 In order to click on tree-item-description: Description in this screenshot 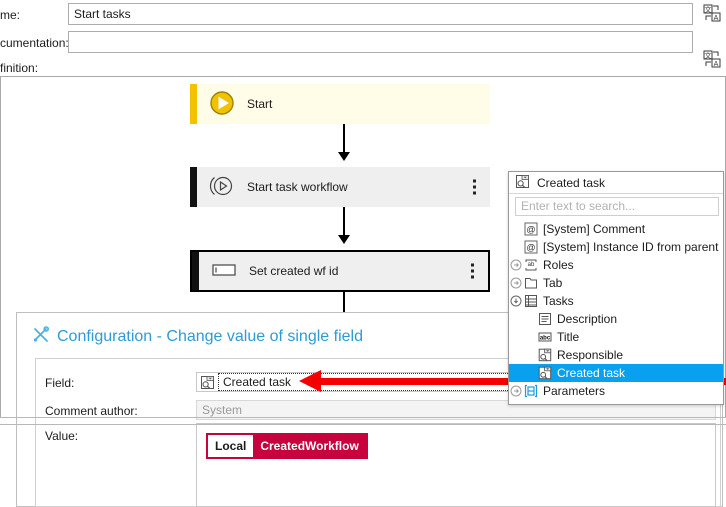, I will do `click(616, 319)`.